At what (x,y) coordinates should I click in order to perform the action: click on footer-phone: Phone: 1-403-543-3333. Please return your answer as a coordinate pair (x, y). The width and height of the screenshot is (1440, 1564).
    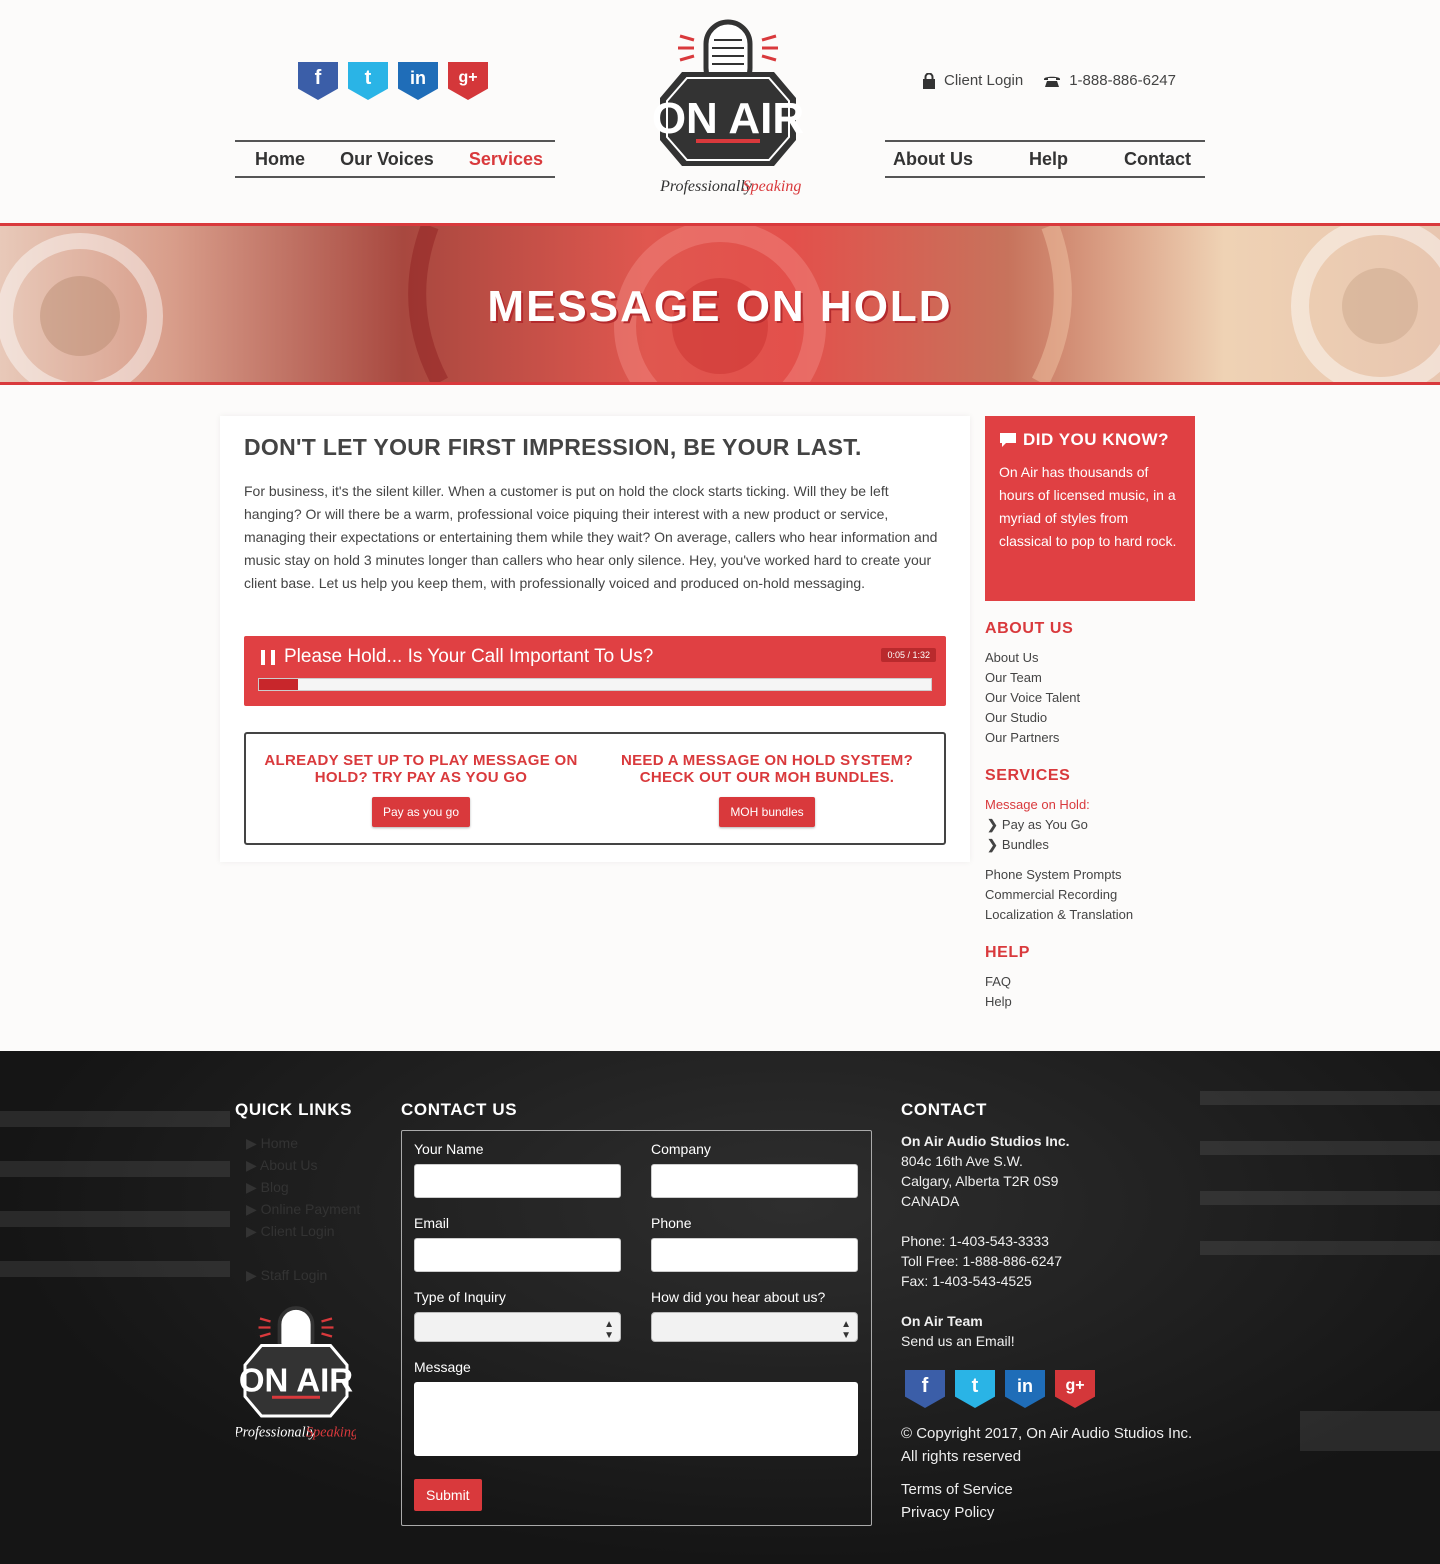
    Looking at the image, I should click on (985, 1241).